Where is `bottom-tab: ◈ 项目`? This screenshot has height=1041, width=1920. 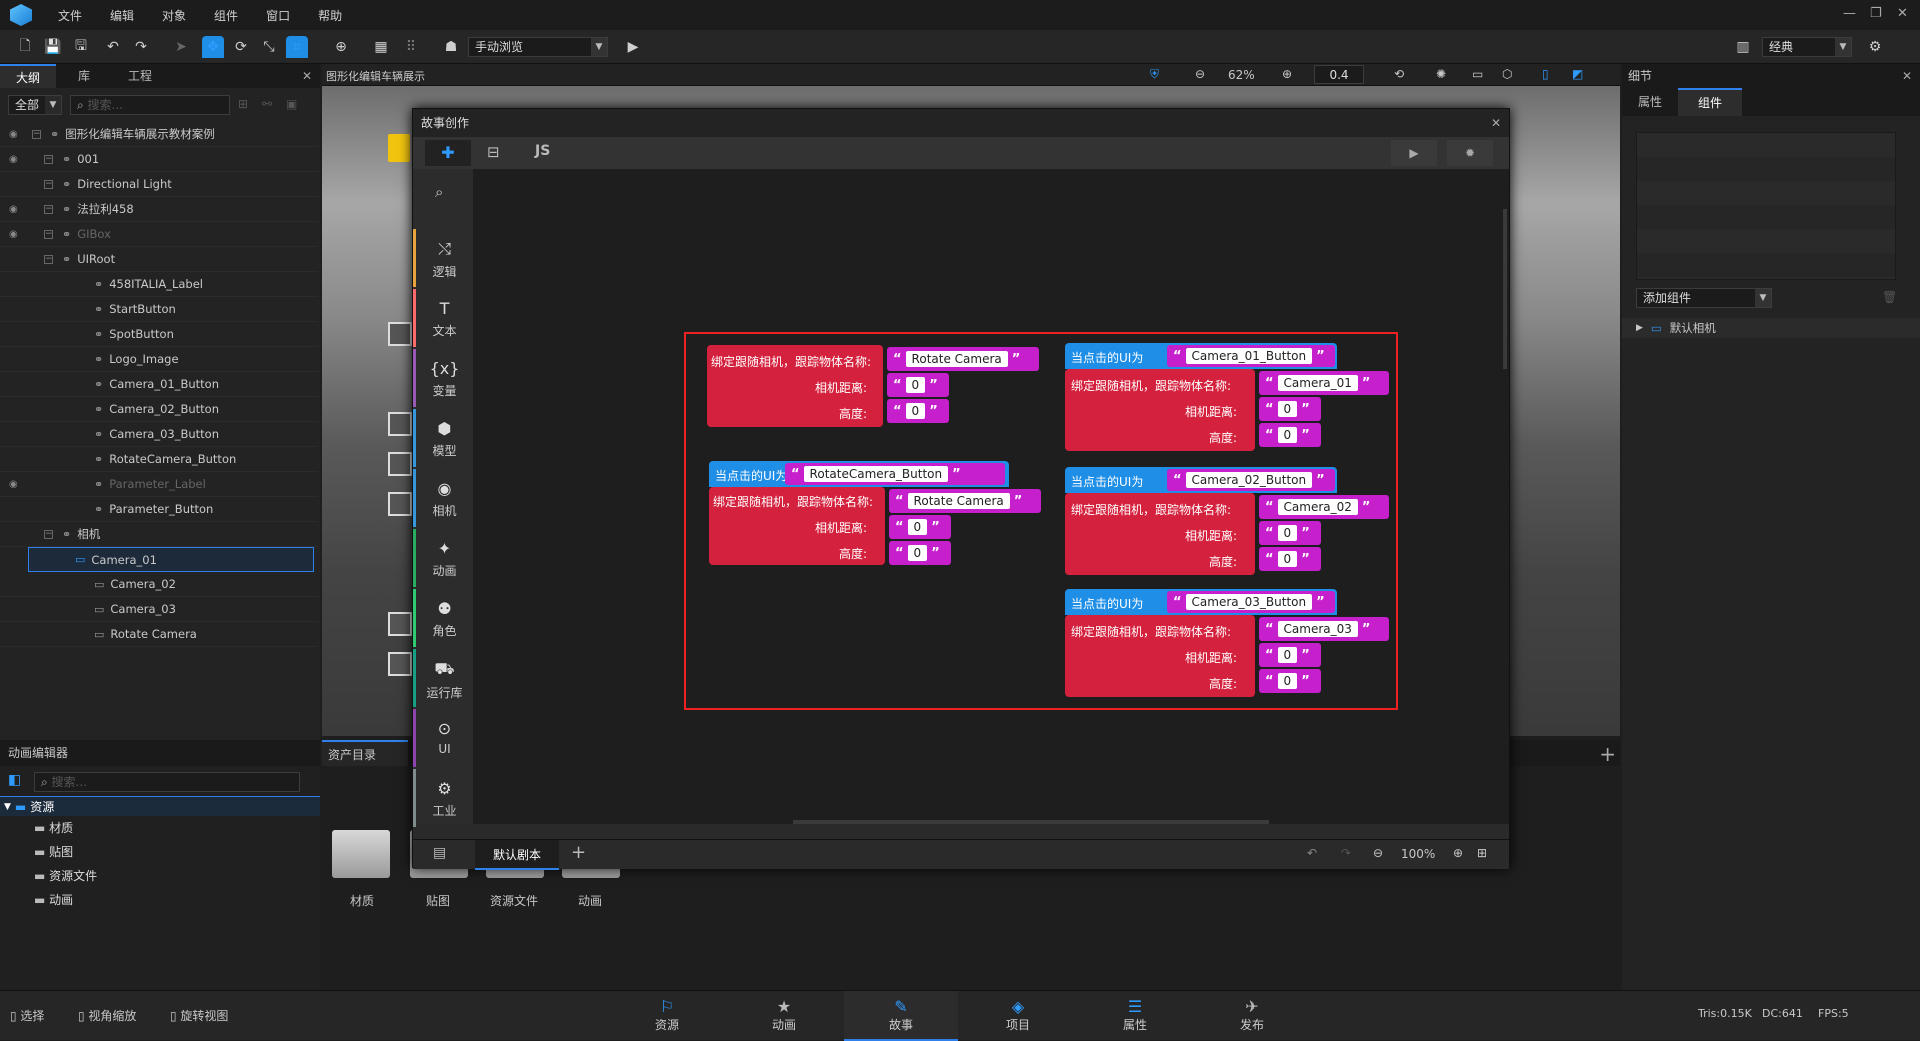 bottom-tab: ◈ 项目 is located at coordinates (1018, 1016).